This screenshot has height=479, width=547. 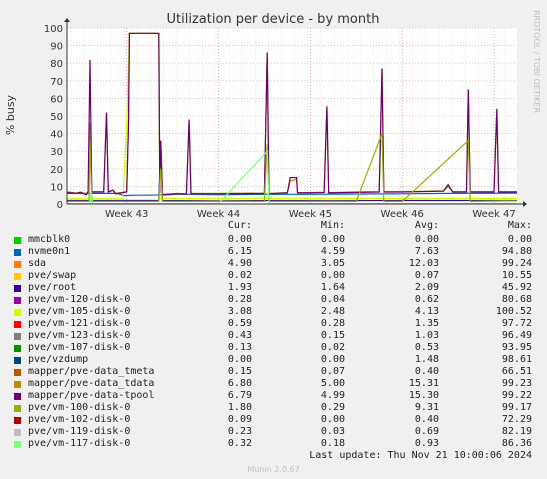 What do you see at coordinates (91, 371) in the screenshot?
I see `legend-name: mapper/pve-data_tmeta` at bounding box center [91, 371].